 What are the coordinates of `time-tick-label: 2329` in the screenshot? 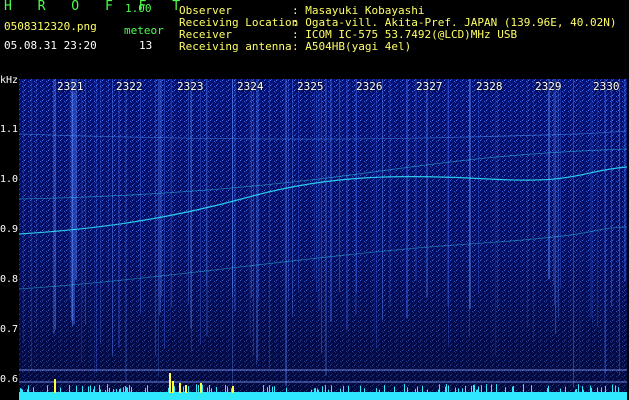 It's located at (548, 86).